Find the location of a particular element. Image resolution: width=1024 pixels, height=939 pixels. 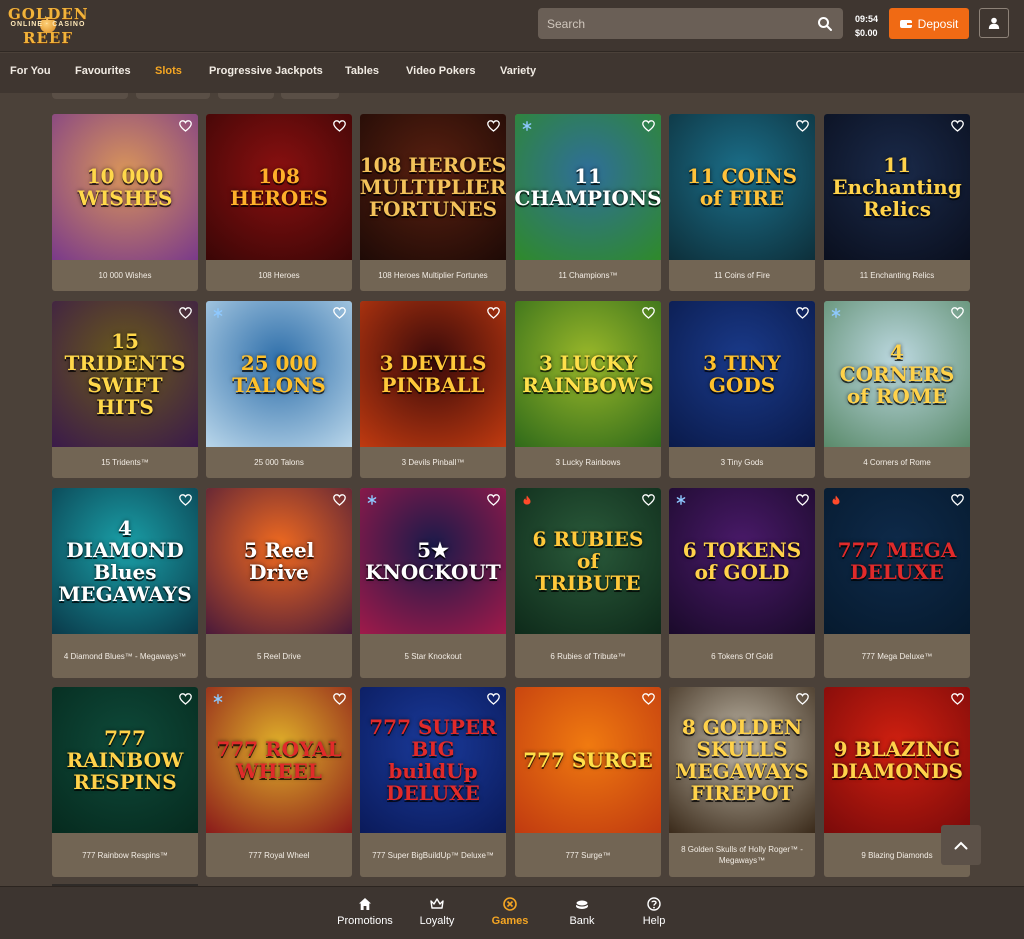

game-card: 6 RUBIES of TRIBUTE 6 Rubies of Tribute™ is located at coordinates (588, 583).